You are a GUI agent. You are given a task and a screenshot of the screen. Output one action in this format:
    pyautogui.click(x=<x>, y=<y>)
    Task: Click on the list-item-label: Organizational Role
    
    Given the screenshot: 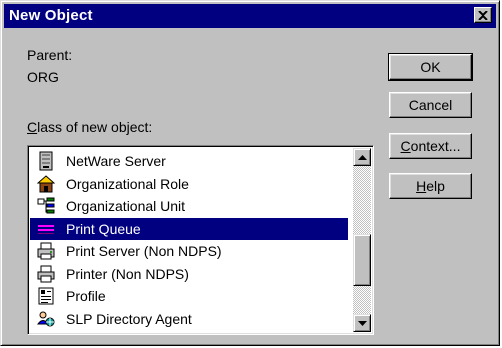 What is the action you would take?
    pyautogui.click(x=127, y=183)
    